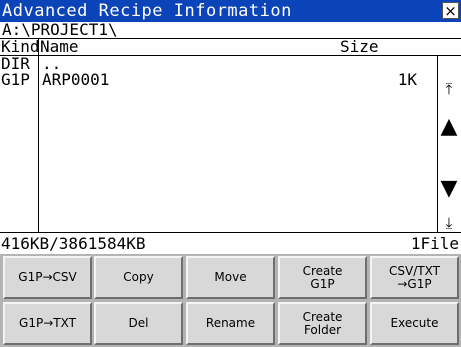  What do you see at coordinates (230, 47) in the screenshot?
I see `file-list-header: Kind Name Size` at bounding box center [230, 47].